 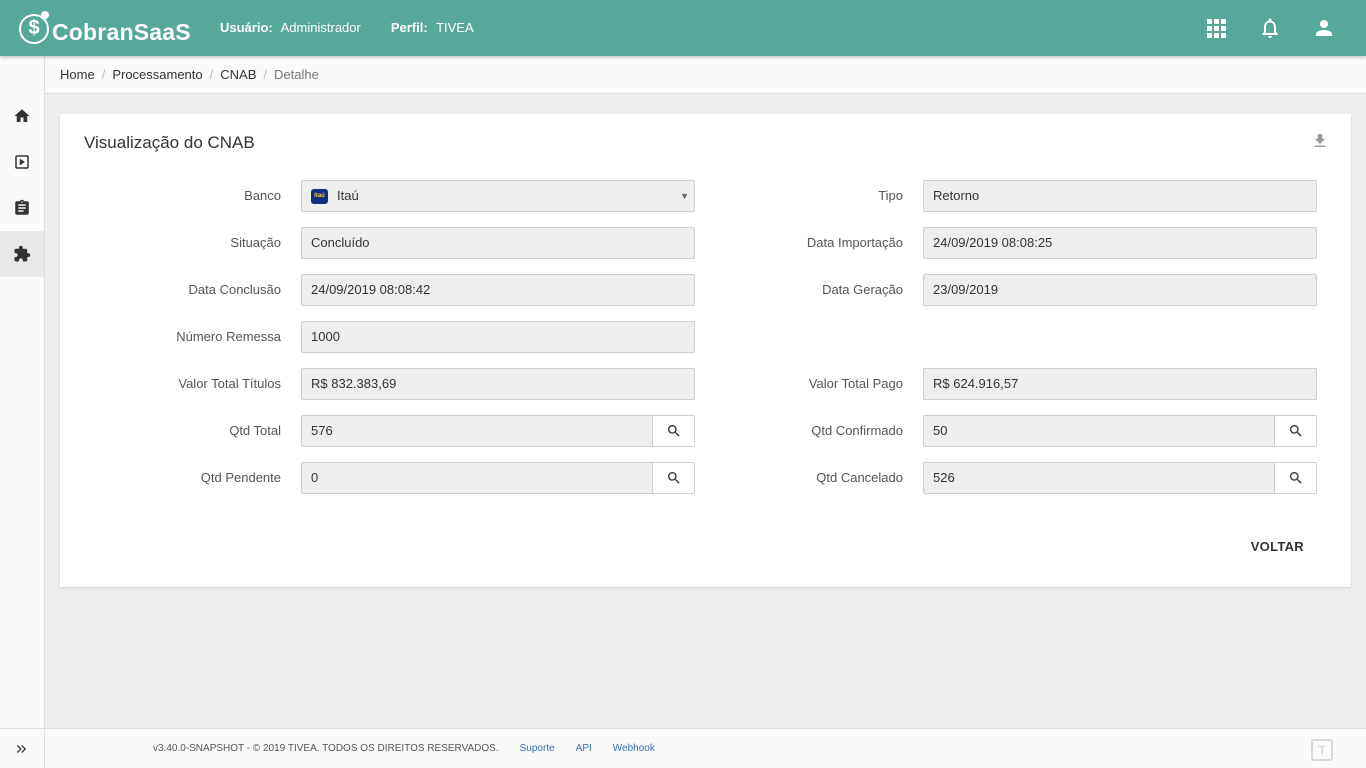 What do you see at coordinates (169, 142) in the screenshot?
I see `page-title: Visualização do CNAB` at bounding box center [169, 142].